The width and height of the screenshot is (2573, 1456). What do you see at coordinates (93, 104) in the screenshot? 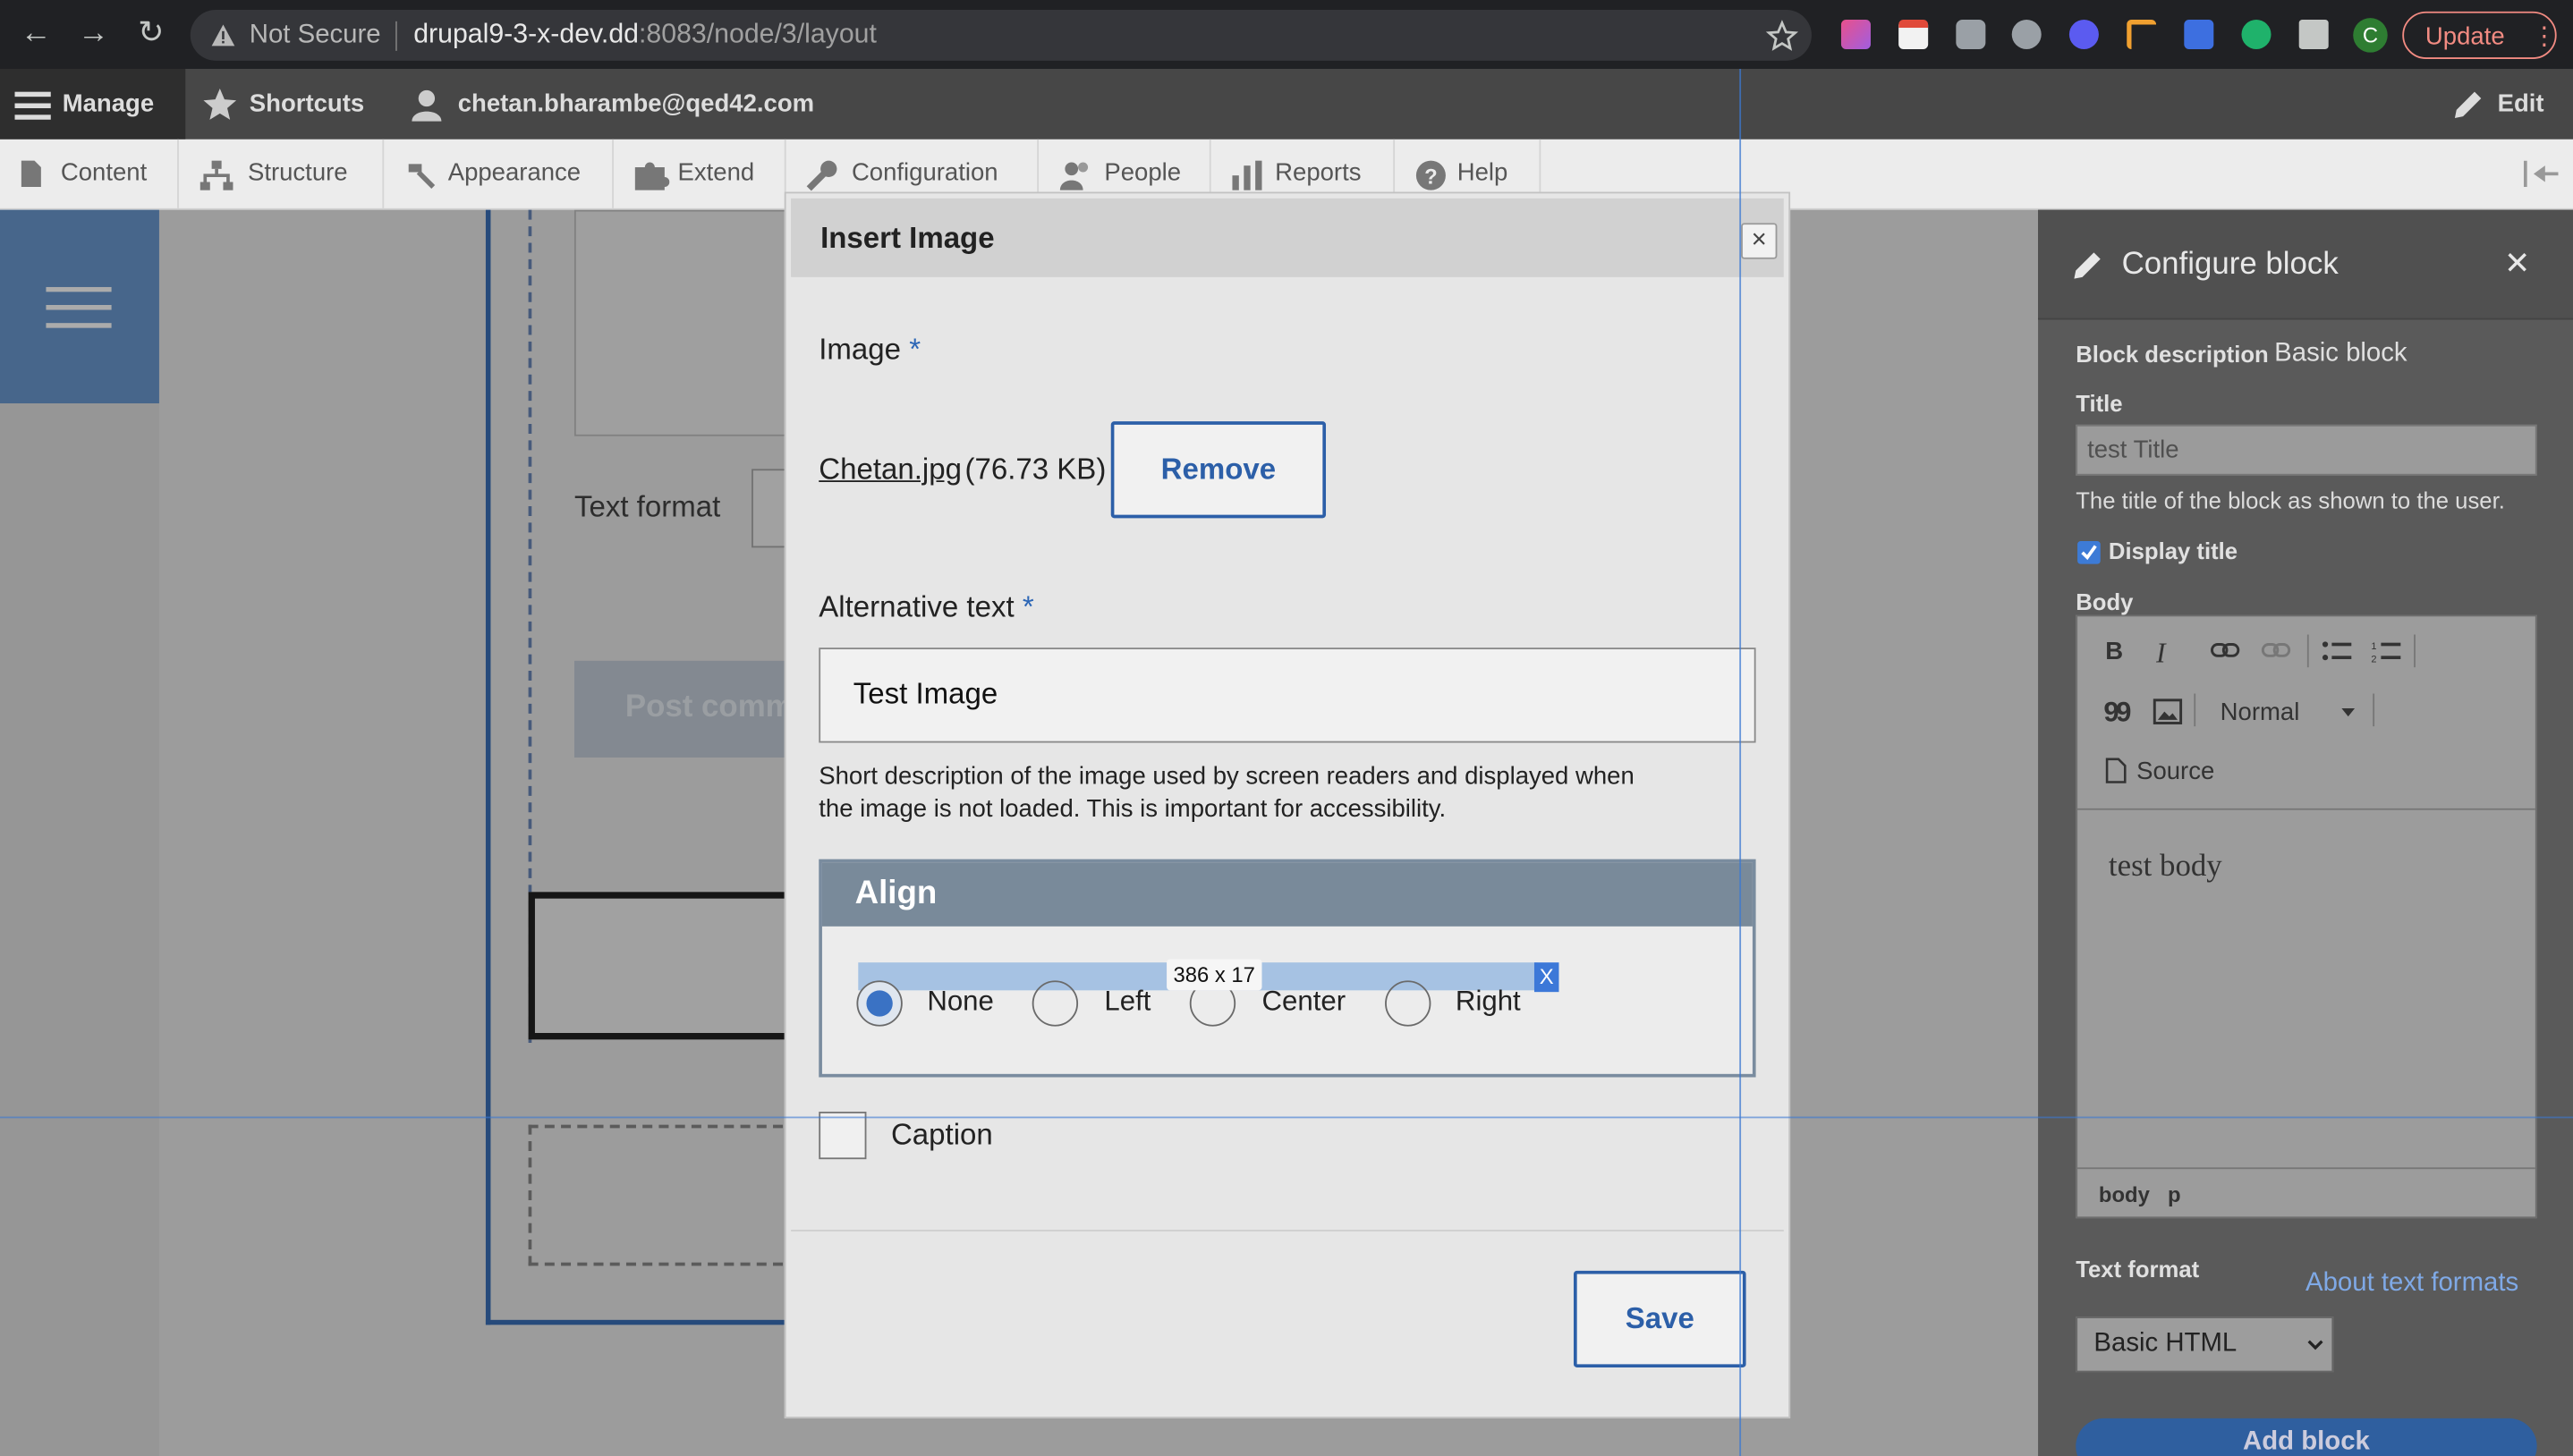
I see `manage-tab: Manage` at bounding box center [93, 104].